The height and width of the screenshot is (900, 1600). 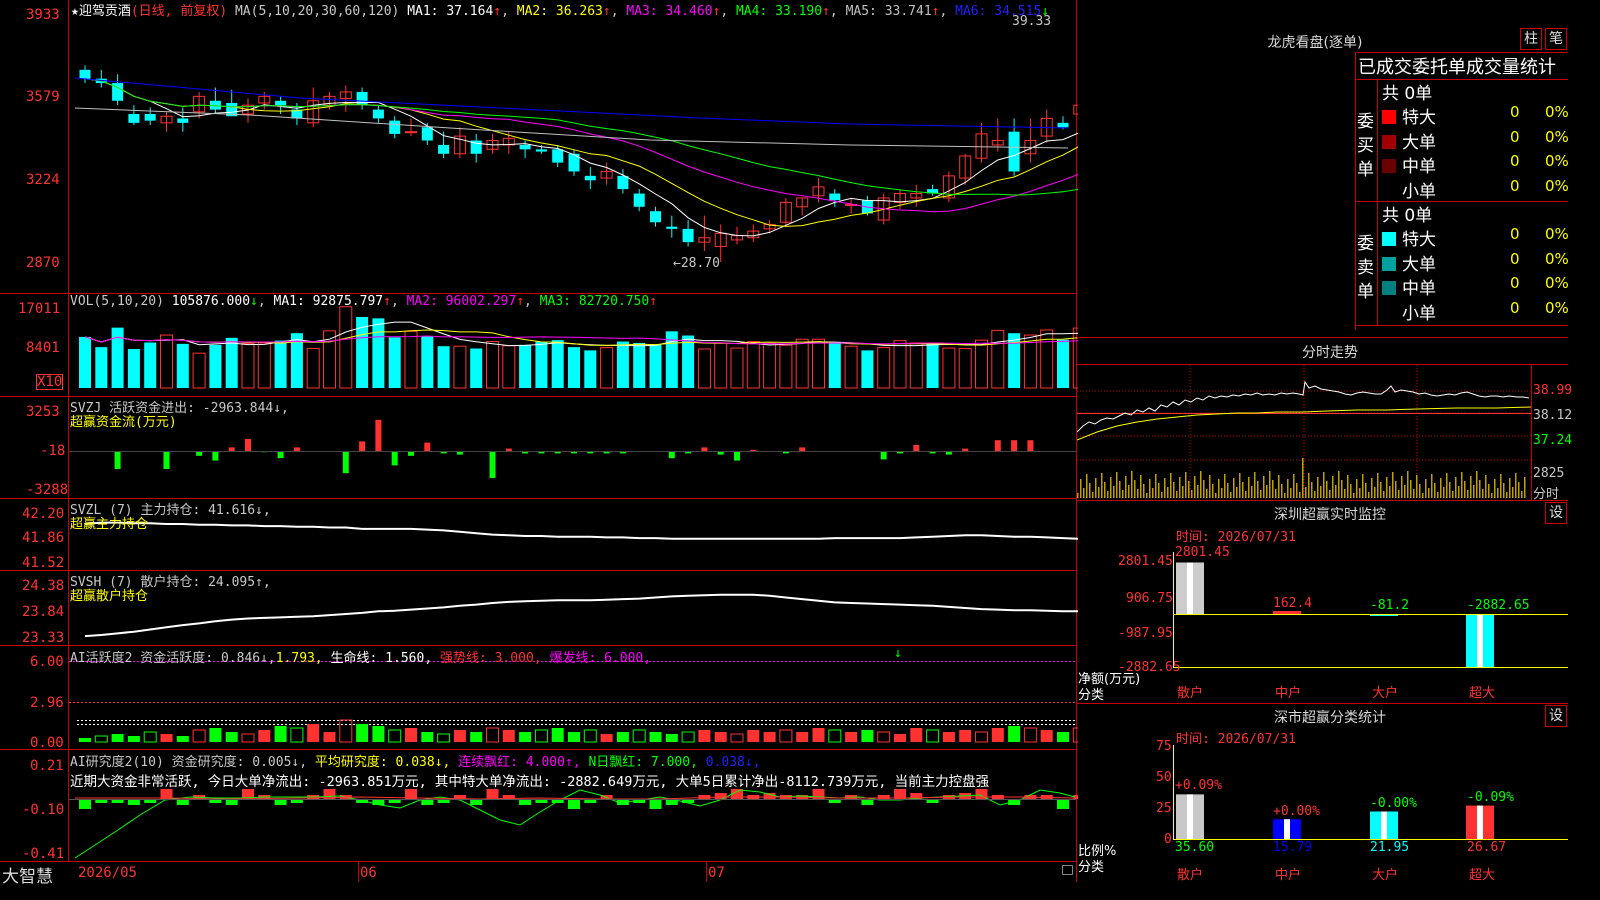 What do you see at coordinates (1288, 875) in the screenshot?
I see `stats-category-label: 中户` at bounding box center [1288, 875].